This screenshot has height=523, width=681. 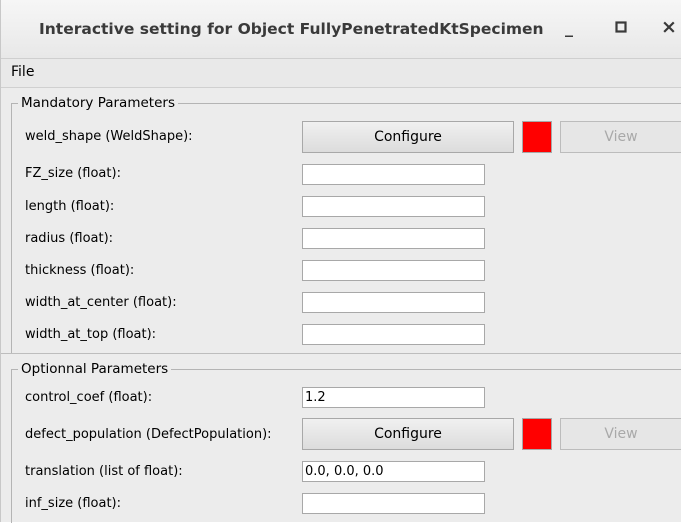 I want to click on weld-shape-view-button: View, so click(x=620, y=137).